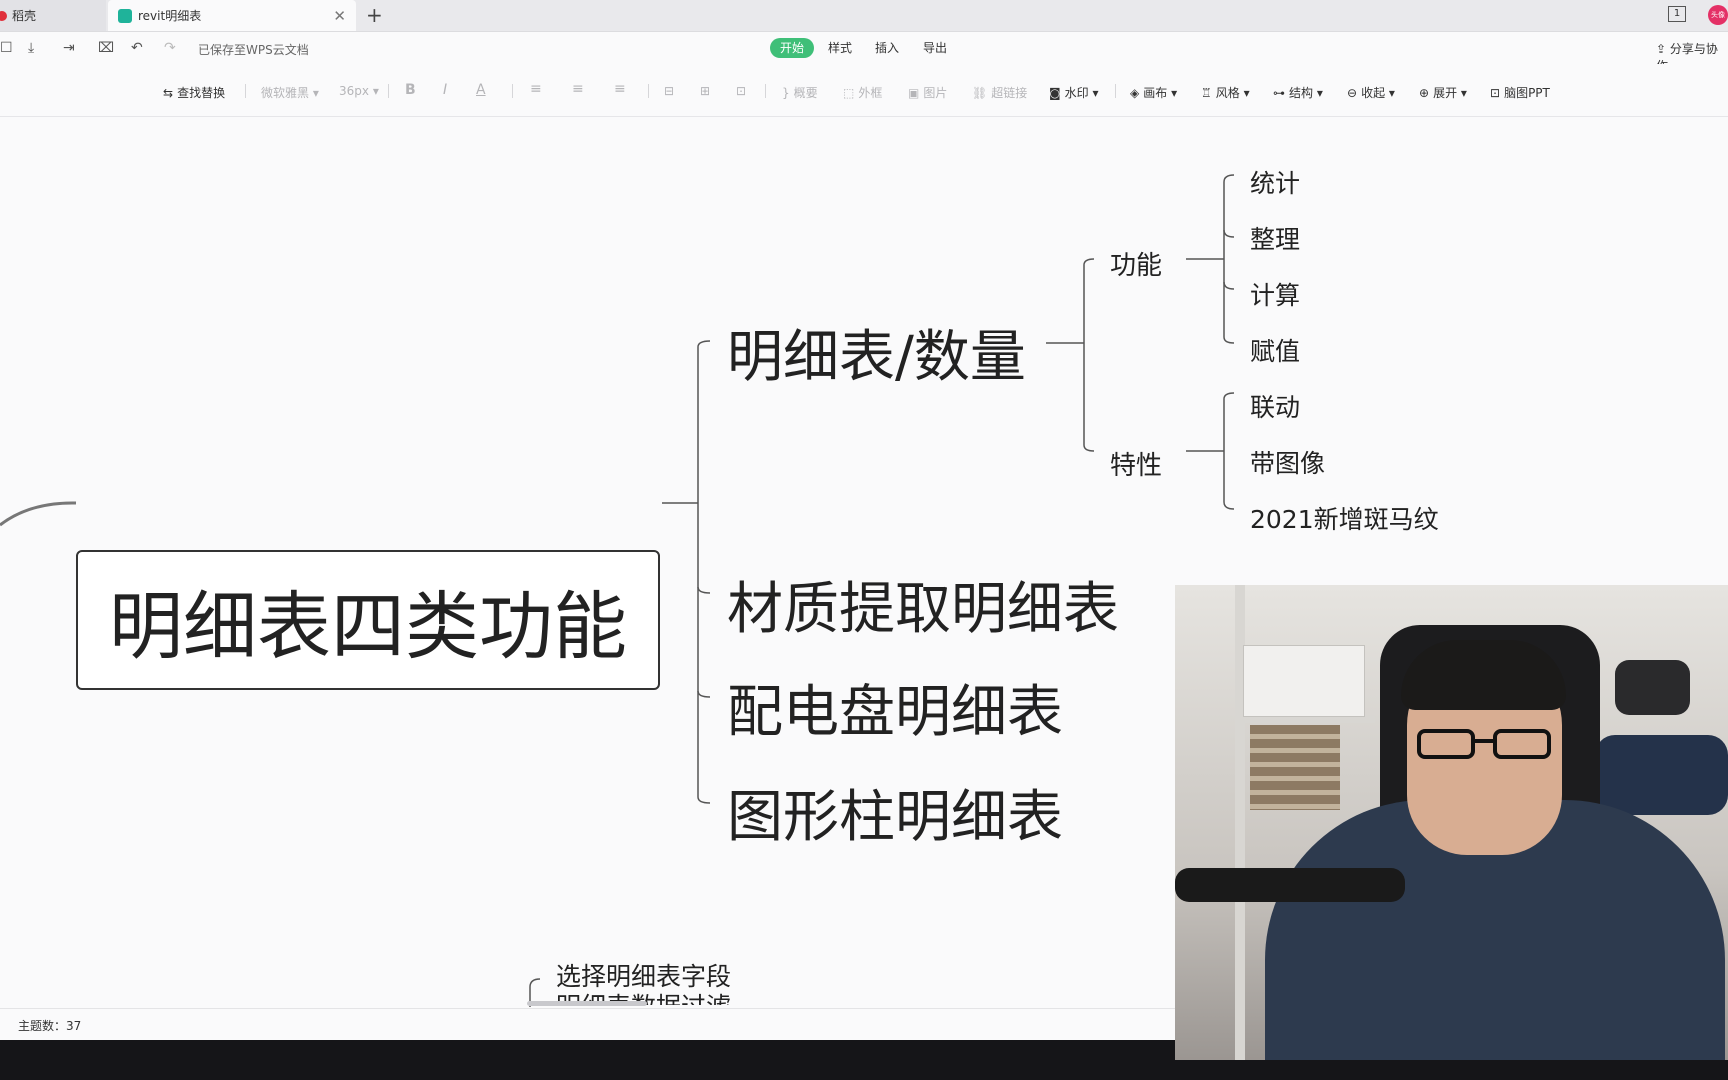 This screenshot has height=1080, width=1728. I want to click on presenter-hair, so click(1483, 675).